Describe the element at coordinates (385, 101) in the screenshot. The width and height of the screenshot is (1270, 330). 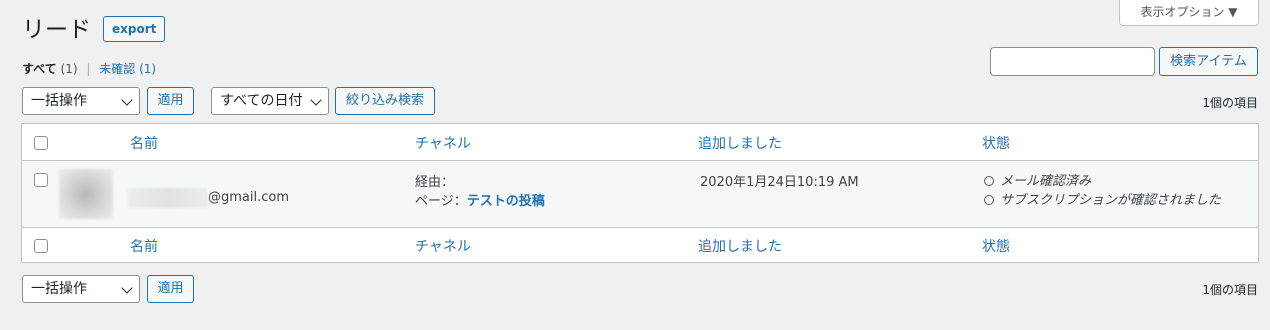
I see `filter-button: 絞り込み検索` at that location.